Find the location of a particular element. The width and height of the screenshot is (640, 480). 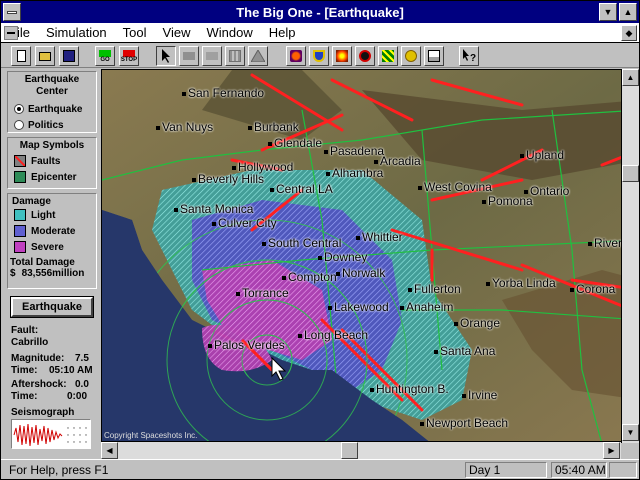

down-arrow-icon: ▼ is located at coordinates (630, 432).